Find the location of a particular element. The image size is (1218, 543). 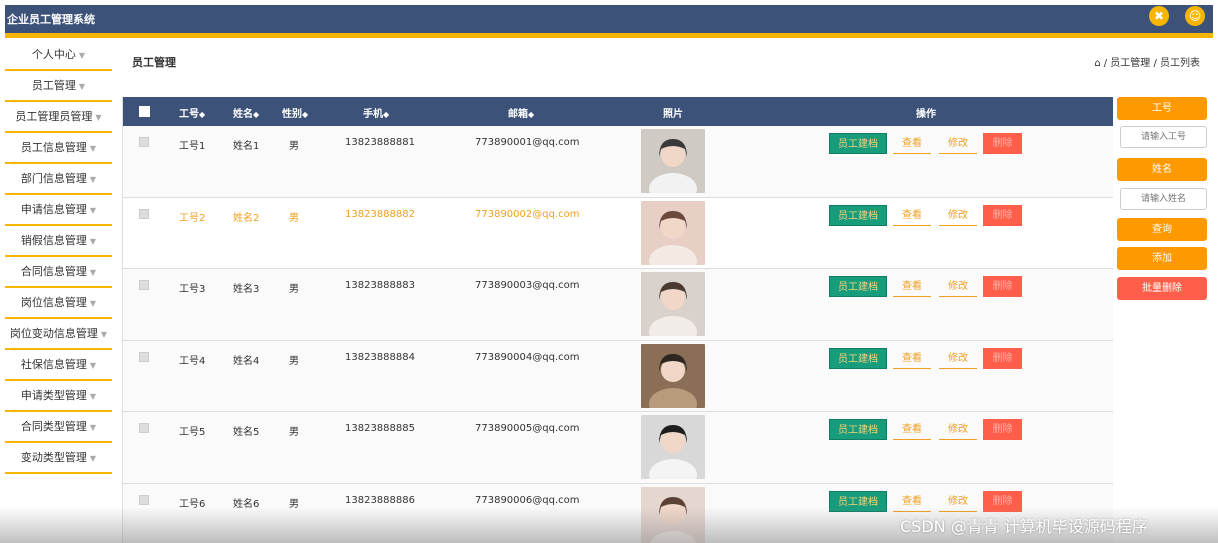

name-search-input is located at coordinates (1163, 199).